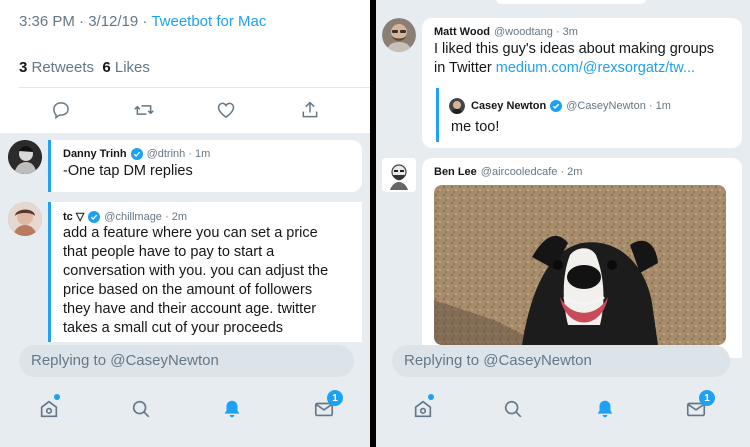 The width and height of the screenshot is (750, 447). Describe the element at coordinates (128, 171) in the screenshot. I see `reply-text: -One tap DM replies` at that location.